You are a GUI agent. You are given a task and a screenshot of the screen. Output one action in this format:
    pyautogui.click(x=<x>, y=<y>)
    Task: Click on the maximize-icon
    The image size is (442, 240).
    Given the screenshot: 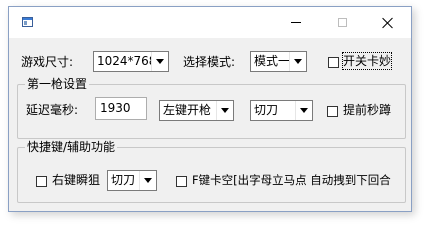 What is the action you would take?
    pyautogui.click(x=342, y=22)
    